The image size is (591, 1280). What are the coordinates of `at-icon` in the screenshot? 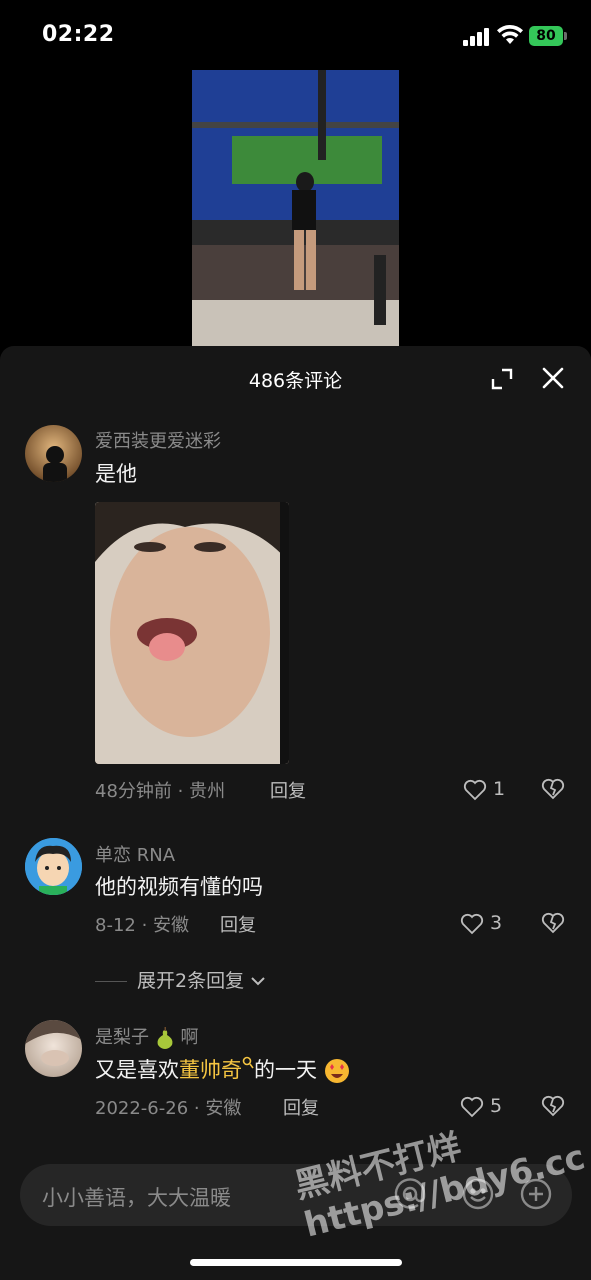 It's located at (410, 1194).